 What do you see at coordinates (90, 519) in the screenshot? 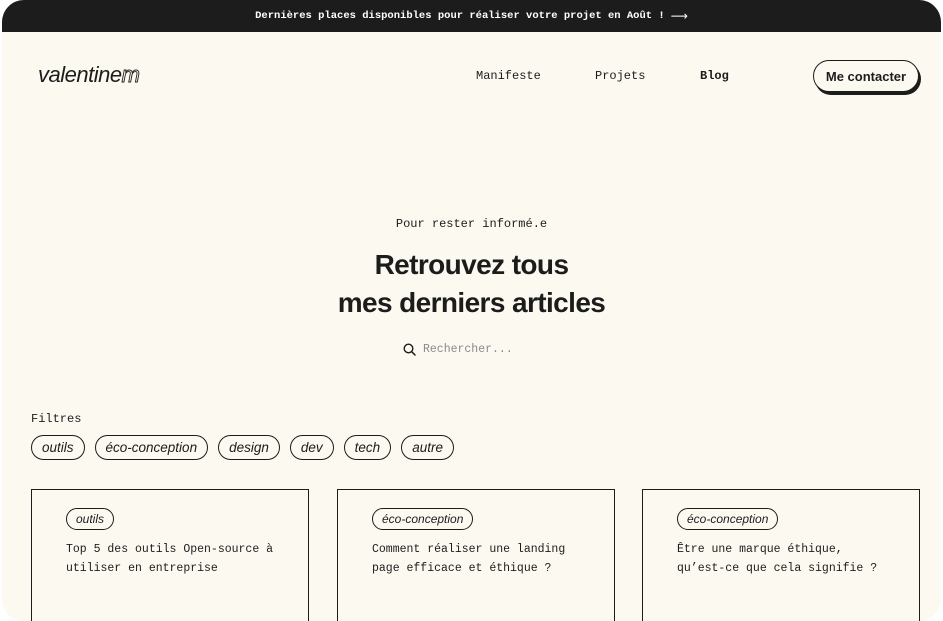
I see `article-tag: outils` at bounding box center [90, 519].